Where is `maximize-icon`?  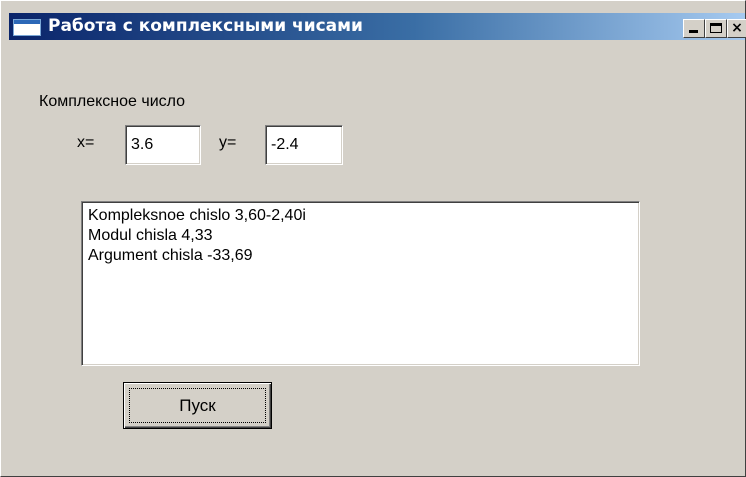 maximize-icon is located at coordinates (716, 28).